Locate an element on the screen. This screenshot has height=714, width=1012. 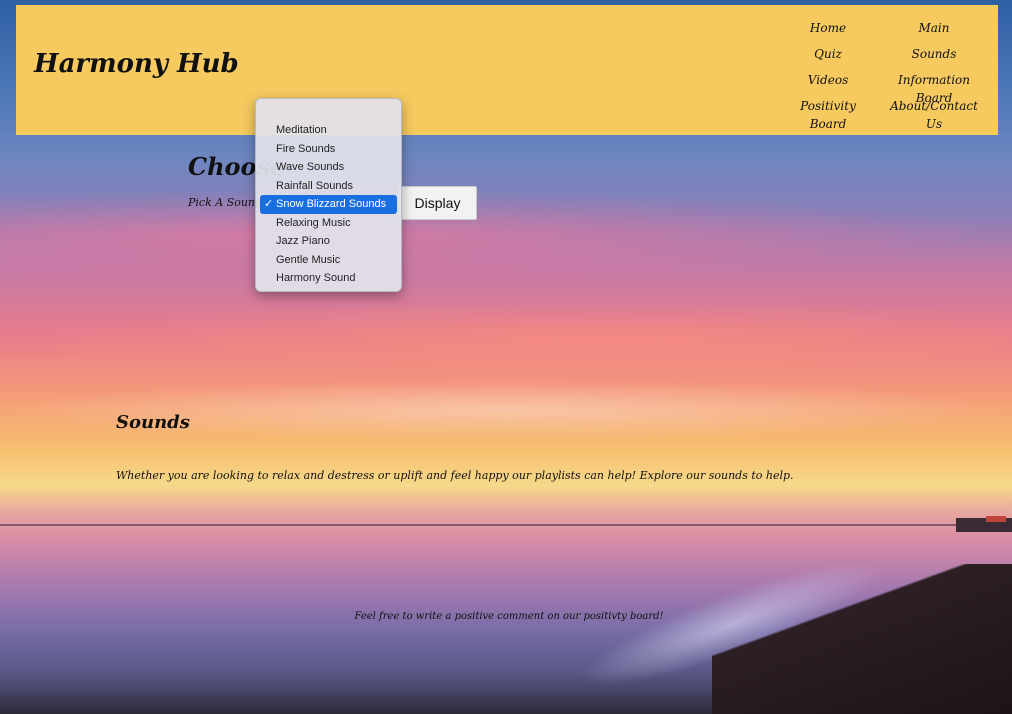
sound-option-relaxing-music: Relaxing Music is located at coordinates (328, 223).